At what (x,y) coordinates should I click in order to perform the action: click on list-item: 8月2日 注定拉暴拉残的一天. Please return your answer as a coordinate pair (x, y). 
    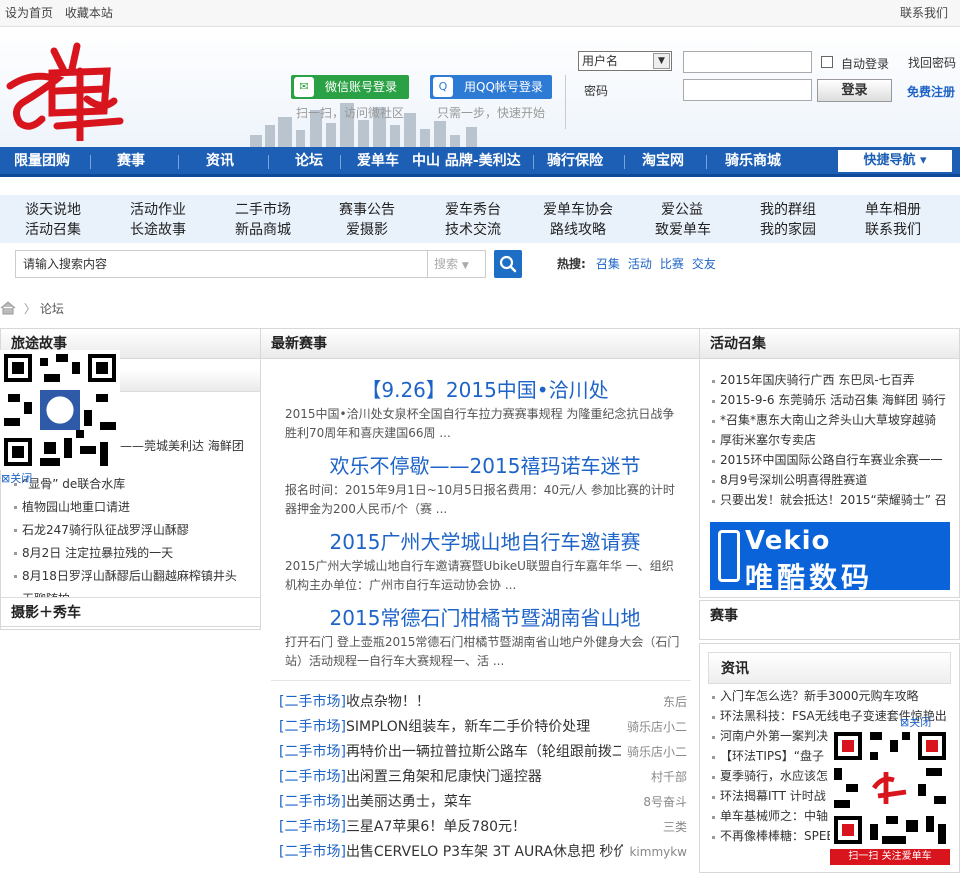
    Looking at the image, I should click on (134, 553).